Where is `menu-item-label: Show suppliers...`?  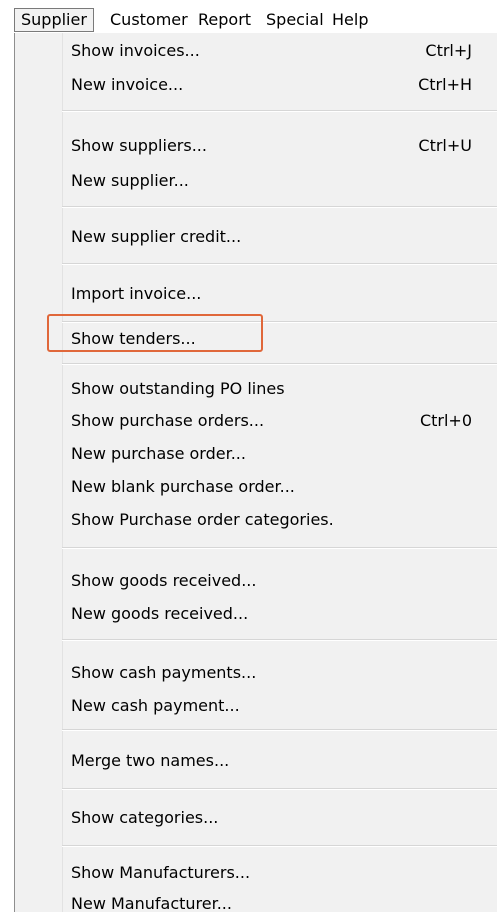
menu-item-label: Show suppliers... is located at coordinates (139, 145).